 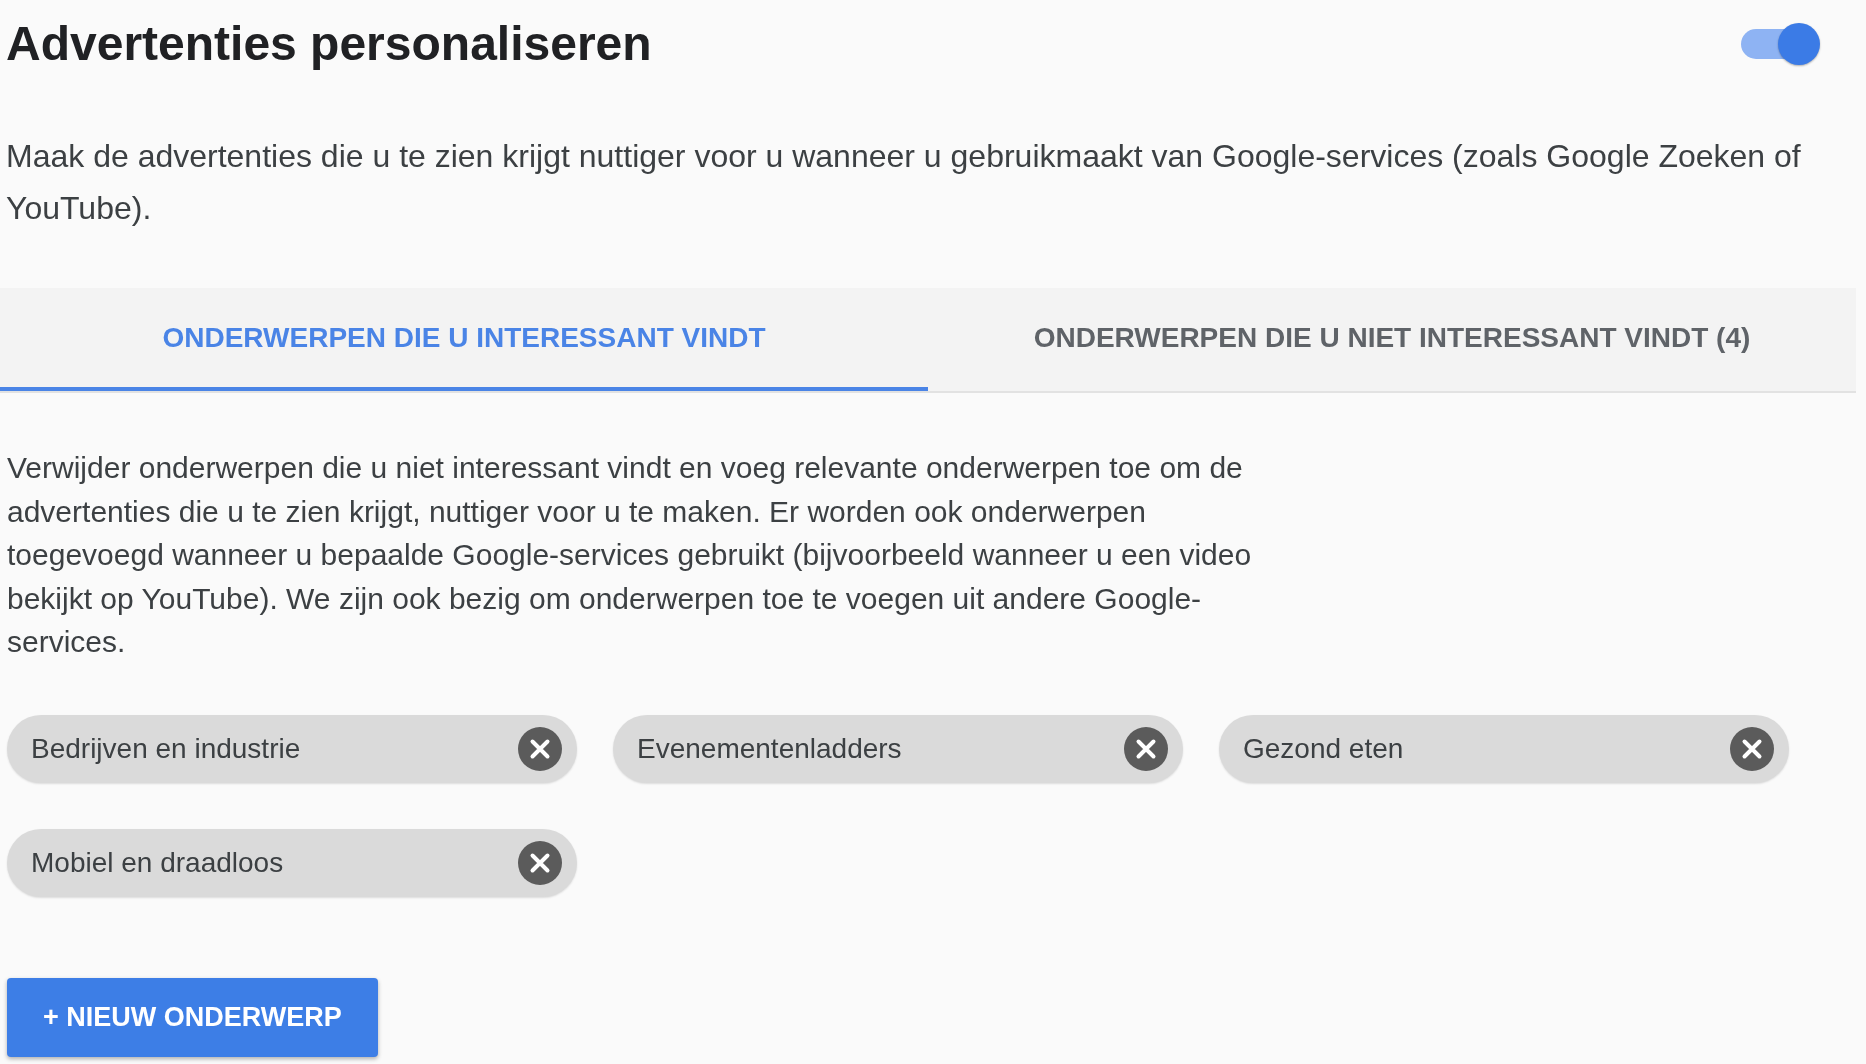 I want to click on topic-label: Gezond eten, so click(x=1323, y=748).